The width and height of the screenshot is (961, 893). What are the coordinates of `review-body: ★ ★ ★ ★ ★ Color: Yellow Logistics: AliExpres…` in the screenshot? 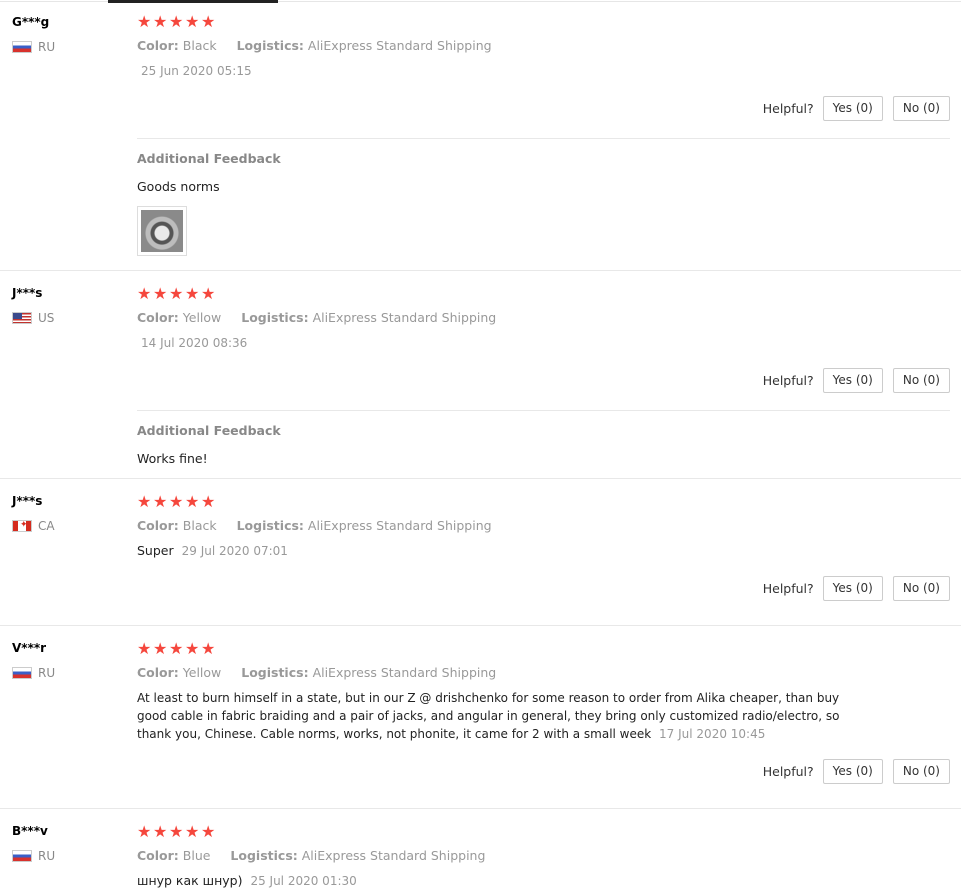 It's located at (543, 319).